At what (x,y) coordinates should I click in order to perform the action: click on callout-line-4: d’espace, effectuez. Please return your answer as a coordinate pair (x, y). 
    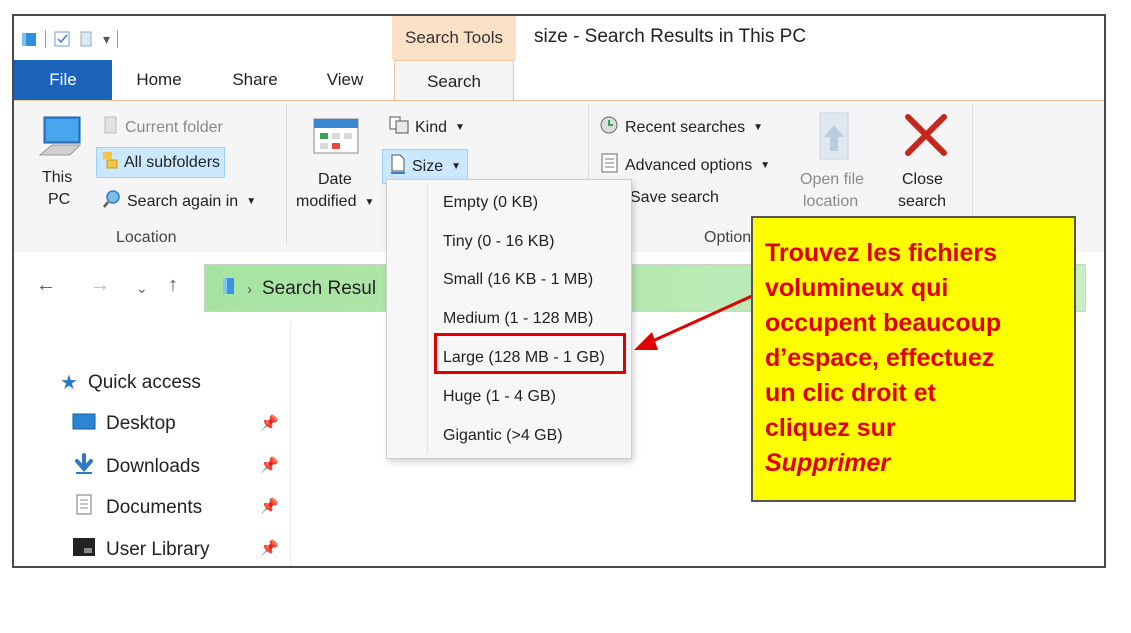
    Looking at the image, I should click on (880, 358).